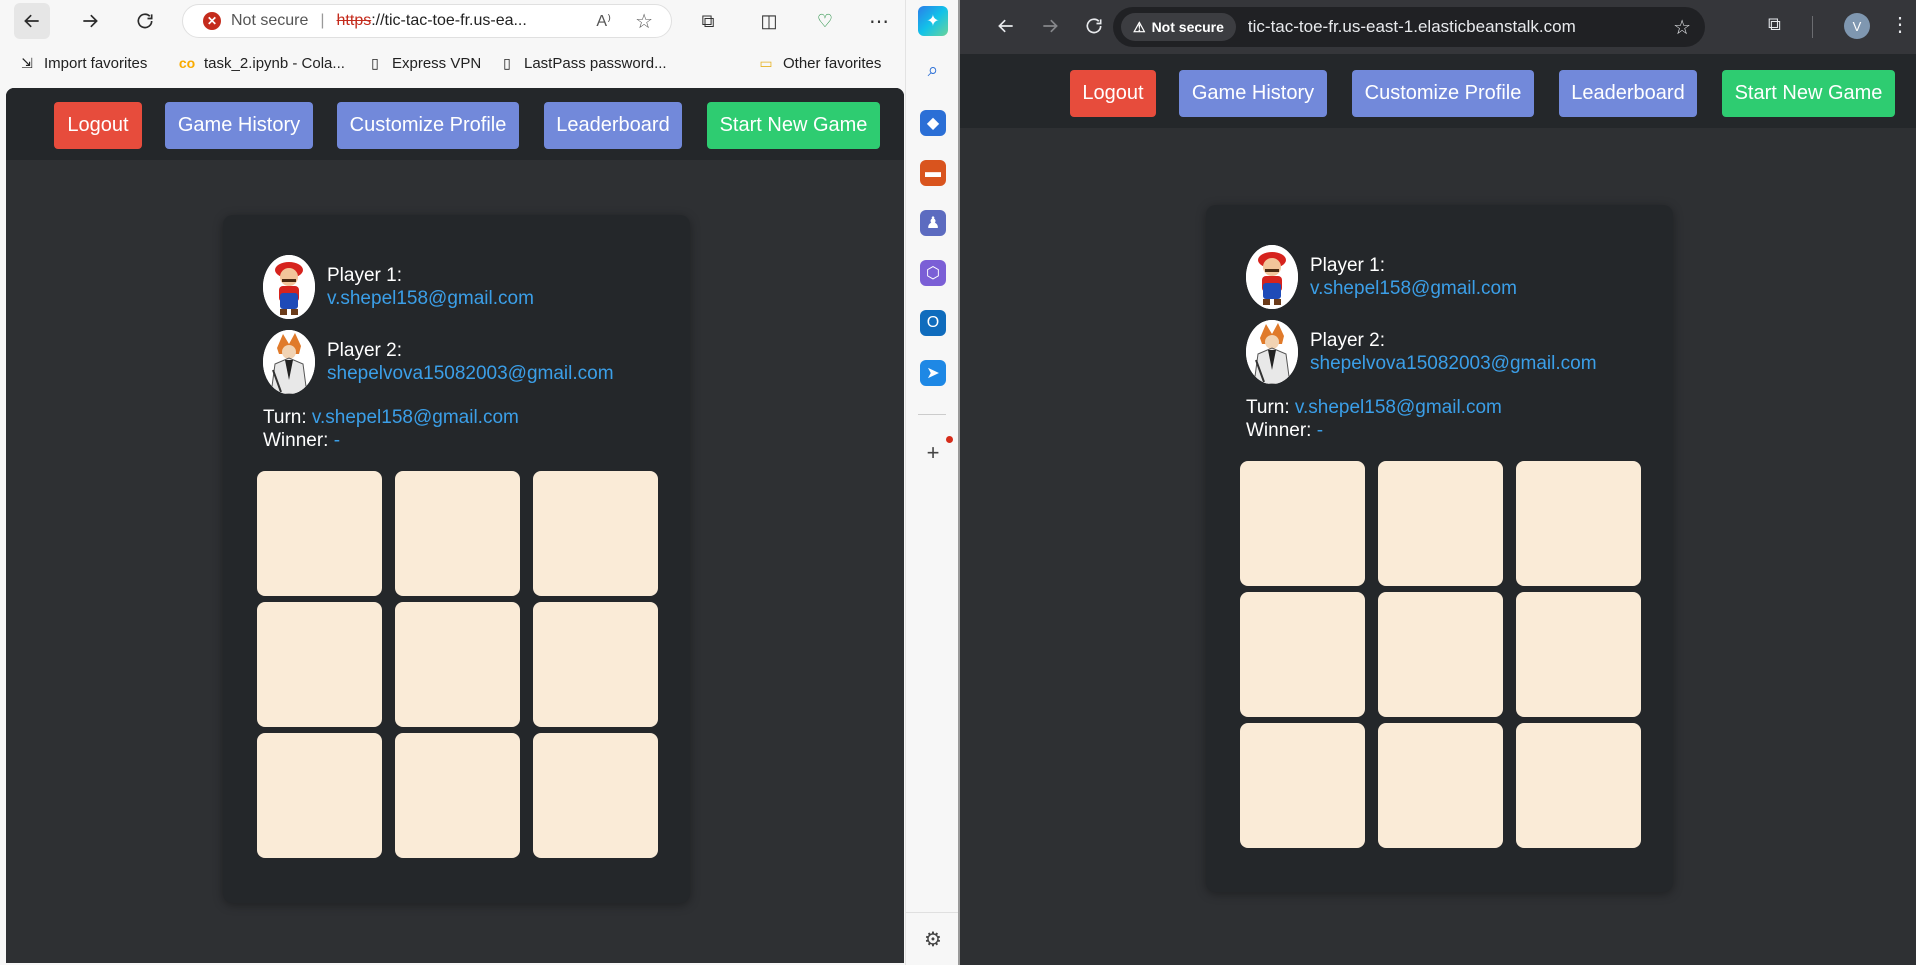 The width and height of the screenshot is (1916, 965). I want to click on read-aloud-icon: A⁾, so click(603, 21).